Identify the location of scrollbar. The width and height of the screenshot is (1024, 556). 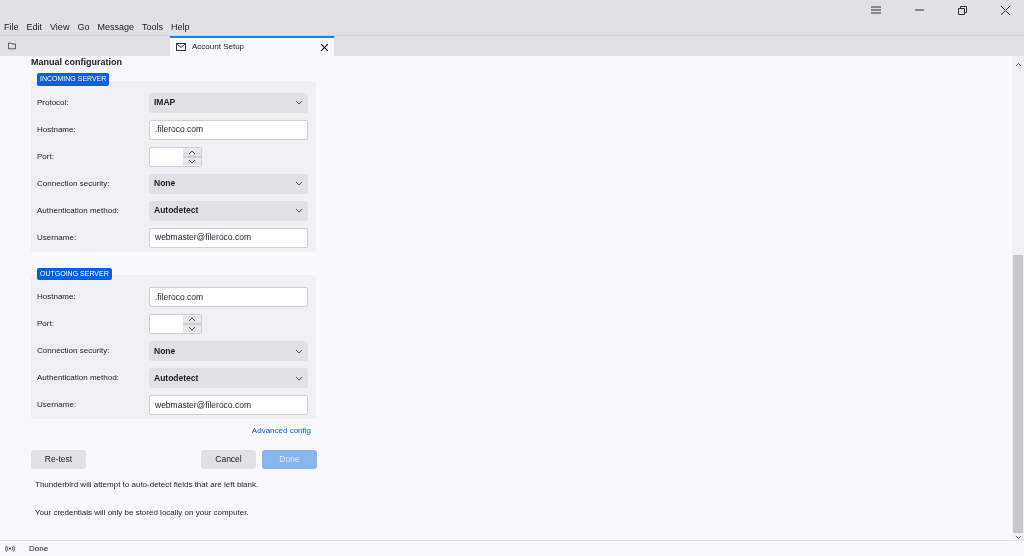
(1018, 298).